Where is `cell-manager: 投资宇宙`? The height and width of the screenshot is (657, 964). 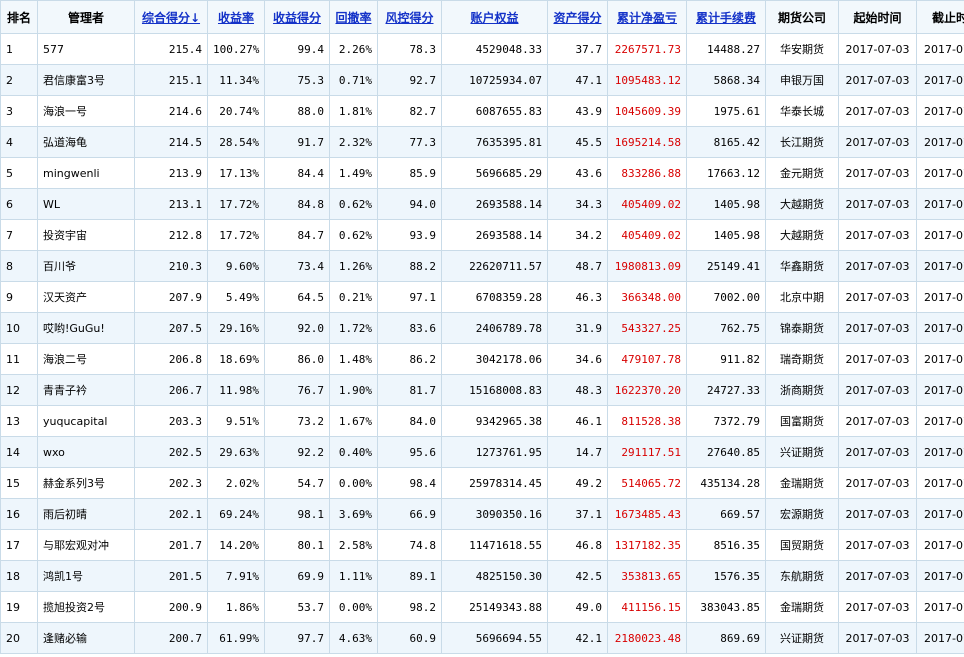 cell-manager: 投资宇宙 is located at coordinates (86, 235).